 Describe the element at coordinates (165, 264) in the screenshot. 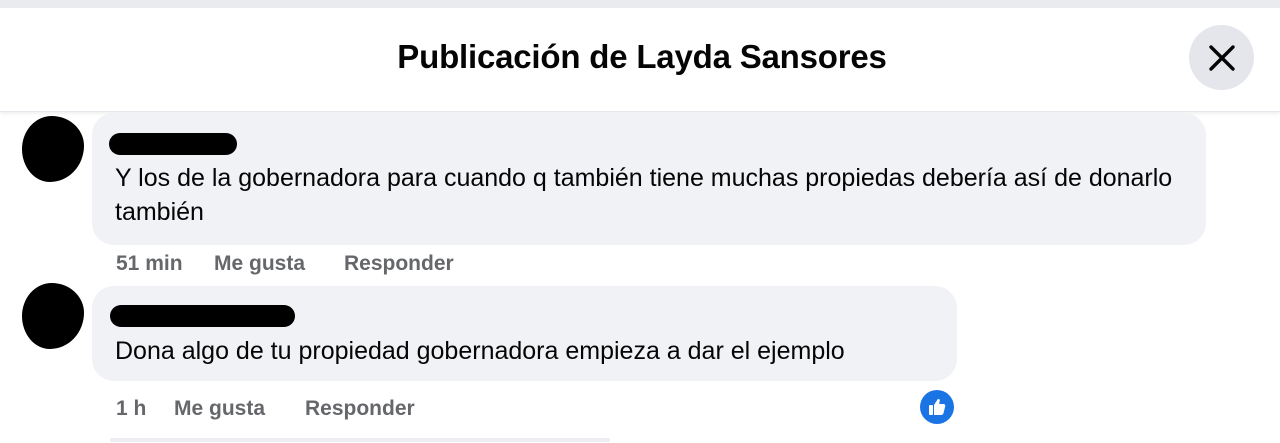

I see `comment-timestamp: 51 min` at that location.